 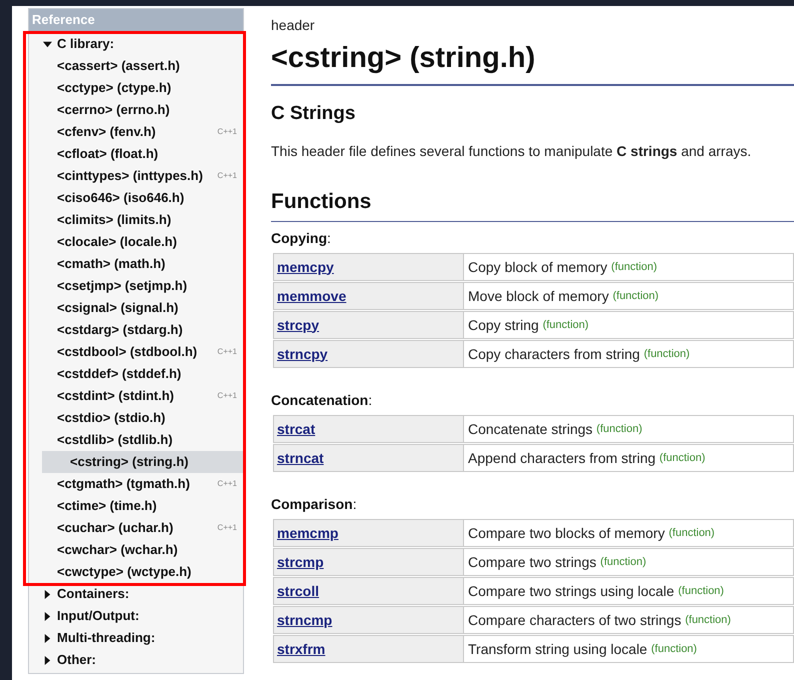 I want to click on function-link: strncmp, so click(x=304, y=620).